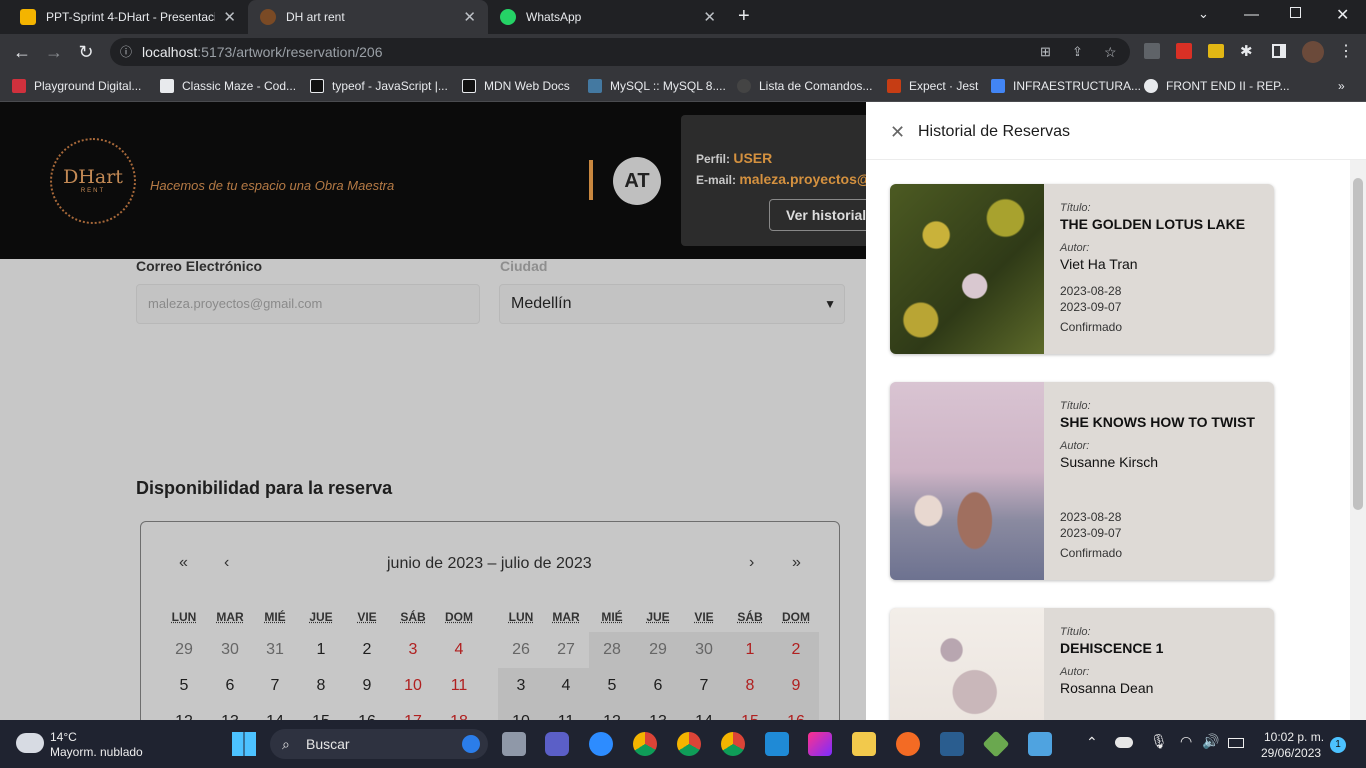 This screenshot has height=768, width=1366. Describe the element at coordinates (1040, 744) in the screenshot. I see `notepad-icon` at that location.